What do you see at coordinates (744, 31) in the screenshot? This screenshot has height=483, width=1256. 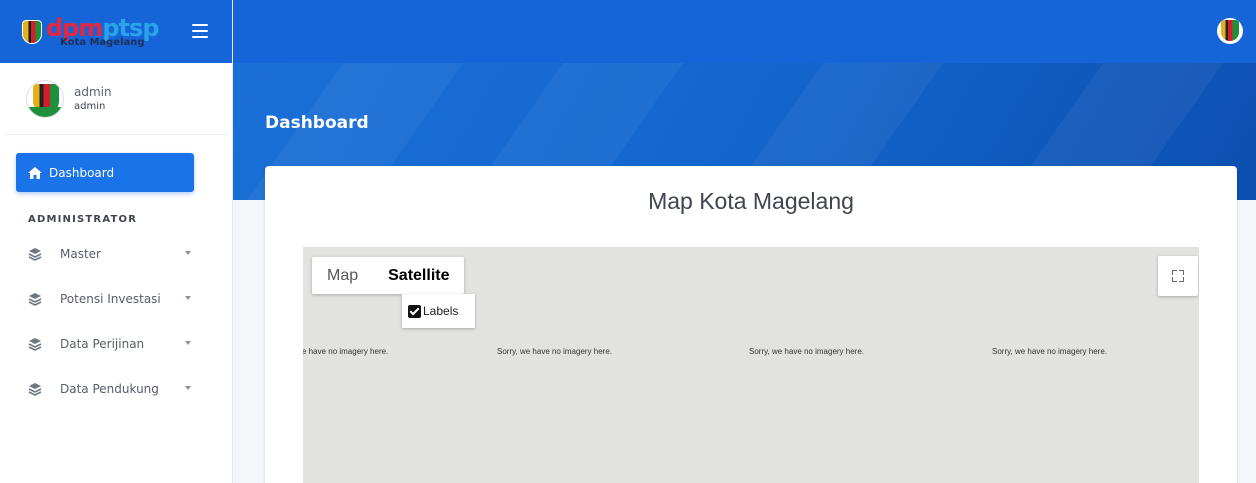 I see `top-navbar` at bounding box center [744, 31].